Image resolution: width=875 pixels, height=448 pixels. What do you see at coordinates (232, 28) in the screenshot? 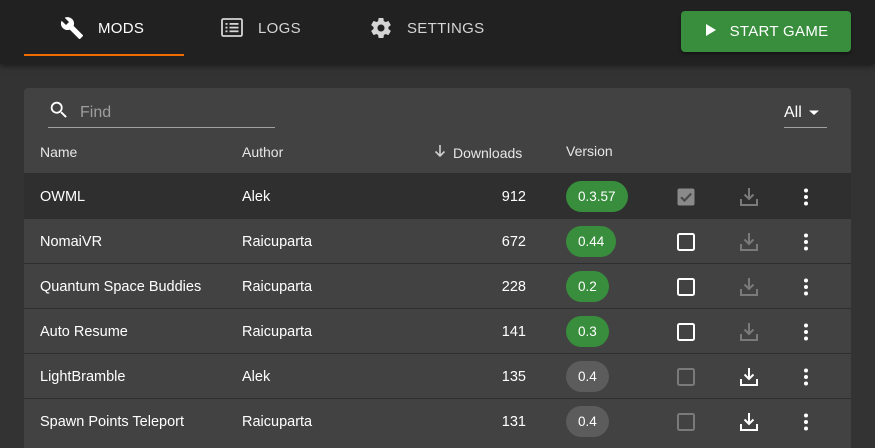
I see `logs-list-icon` at bounding box center [232, 28].